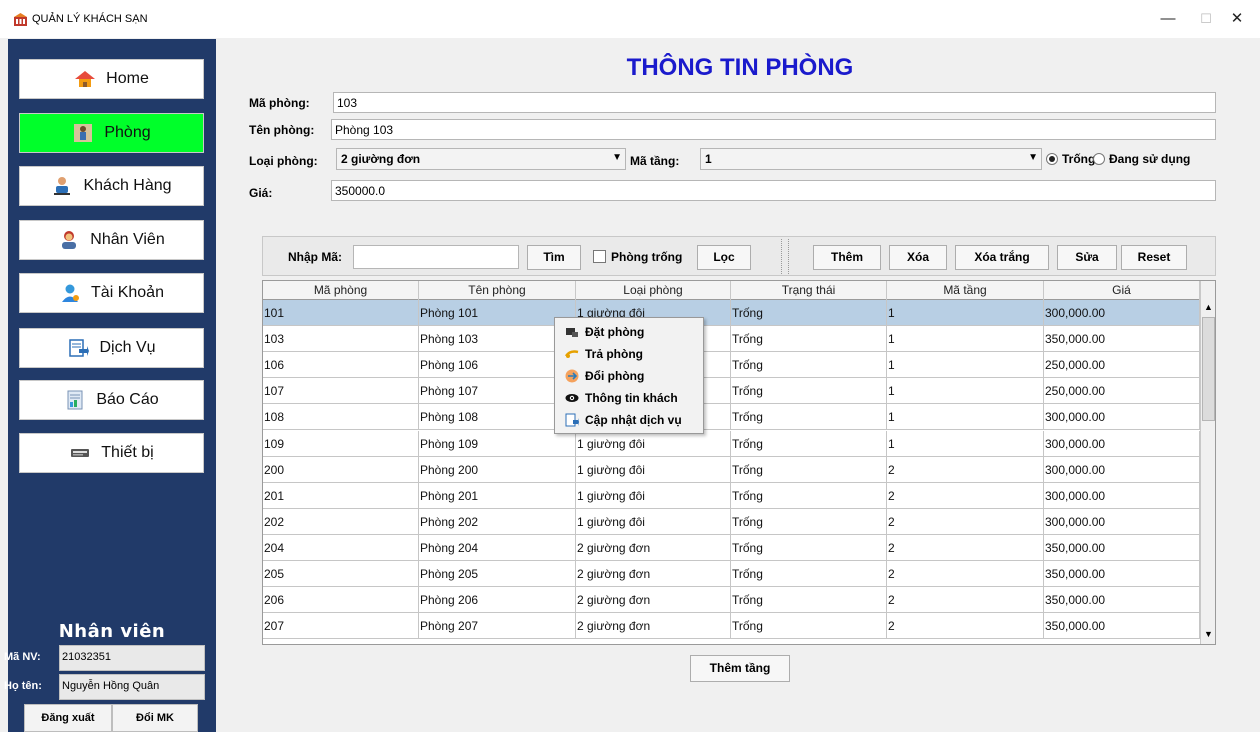 Image resolution: width=1260 pixels, height=732 pixels. I want to click on table-cell: Phòng 204, so click(497, 547).